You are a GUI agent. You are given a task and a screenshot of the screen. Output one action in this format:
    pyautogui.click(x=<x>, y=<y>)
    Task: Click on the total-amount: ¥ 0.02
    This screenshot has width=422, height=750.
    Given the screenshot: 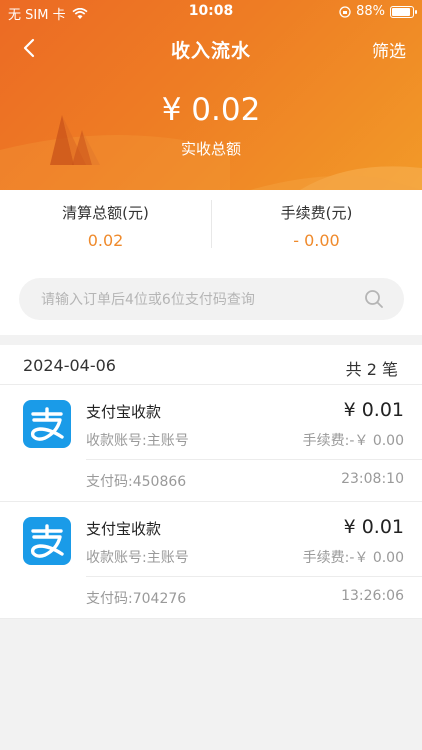 What is the action you would take?
    pyautogui.click(x=211, y=110)
    